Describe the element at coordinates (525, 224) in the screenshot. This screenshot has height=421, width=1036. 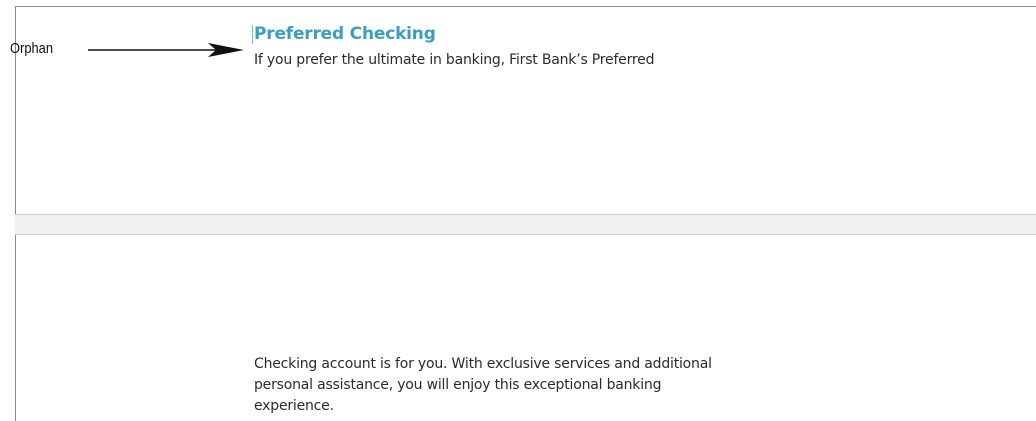
I see `page-break-gap` at that location.